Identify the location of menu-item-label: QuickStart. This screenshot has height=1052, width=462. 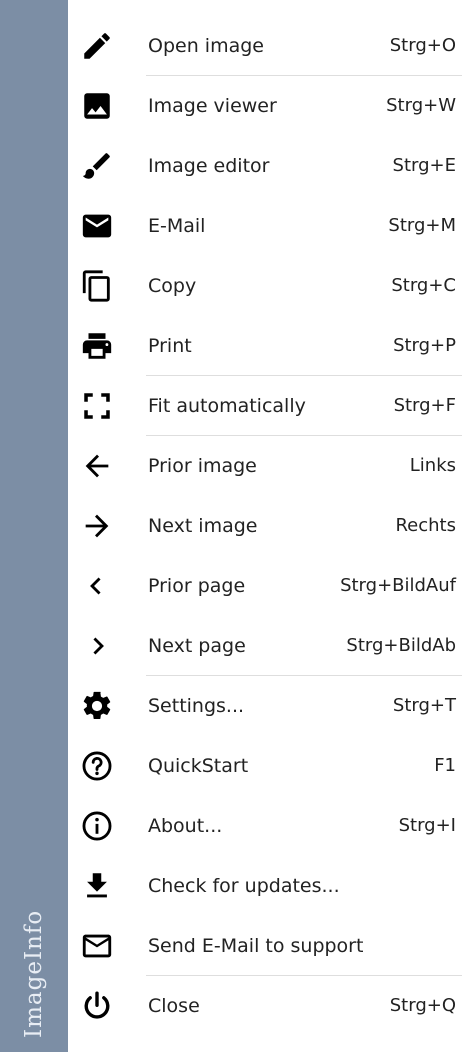
(198, 766).